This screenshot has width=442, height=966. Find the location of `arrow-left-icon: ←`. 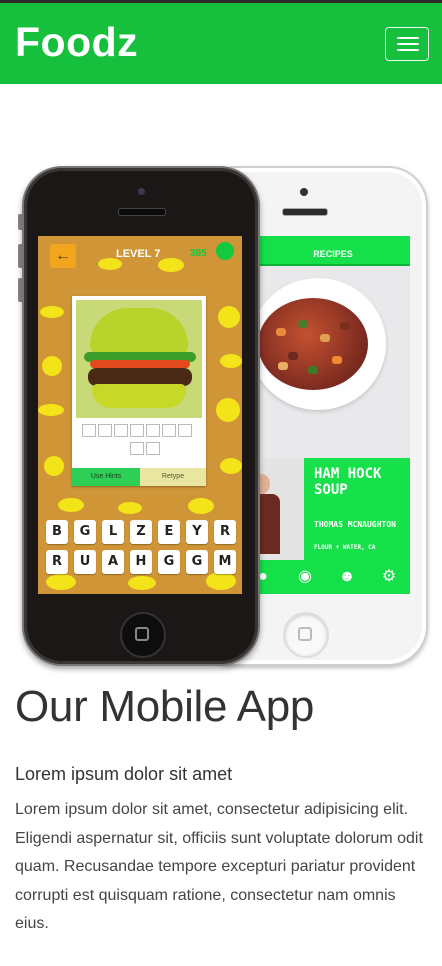

arrow-left-icon: ← is located at coordinates (63, 256).